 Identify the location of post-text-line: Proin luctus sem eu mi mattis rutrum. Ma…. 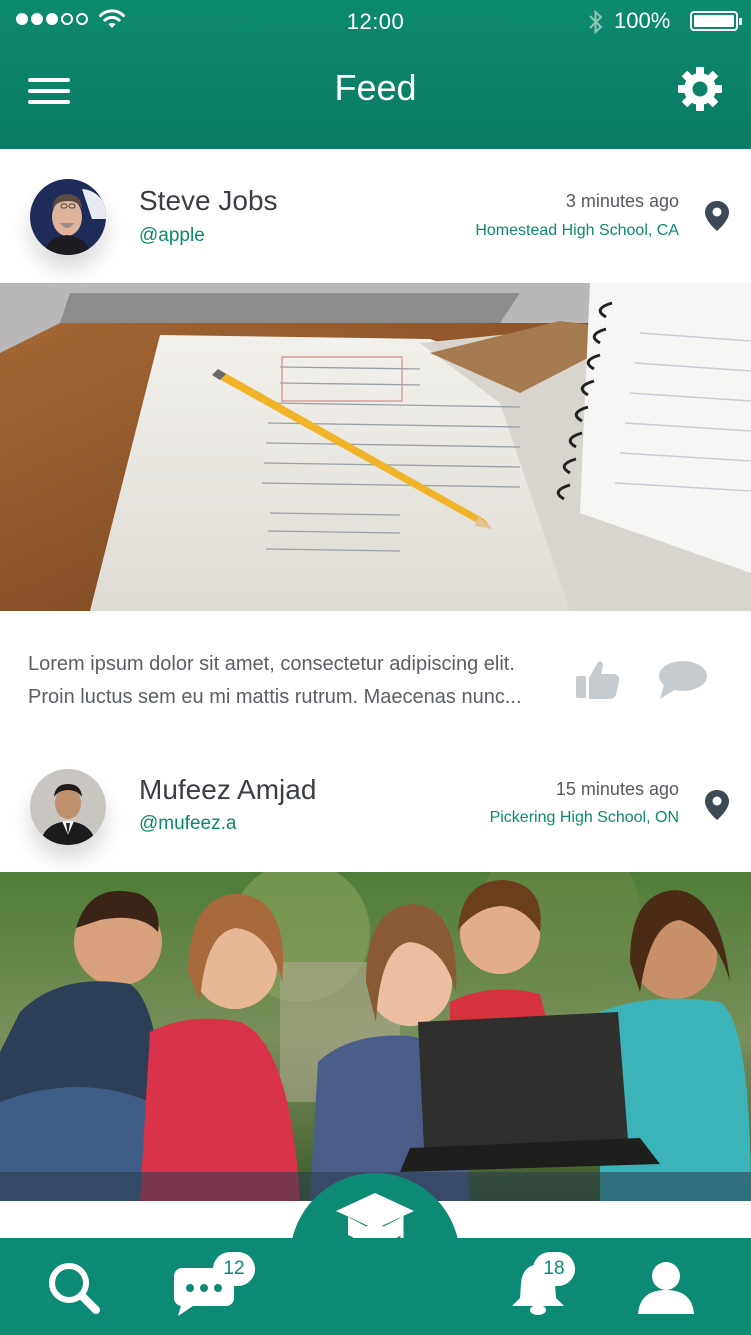
(275, 697).